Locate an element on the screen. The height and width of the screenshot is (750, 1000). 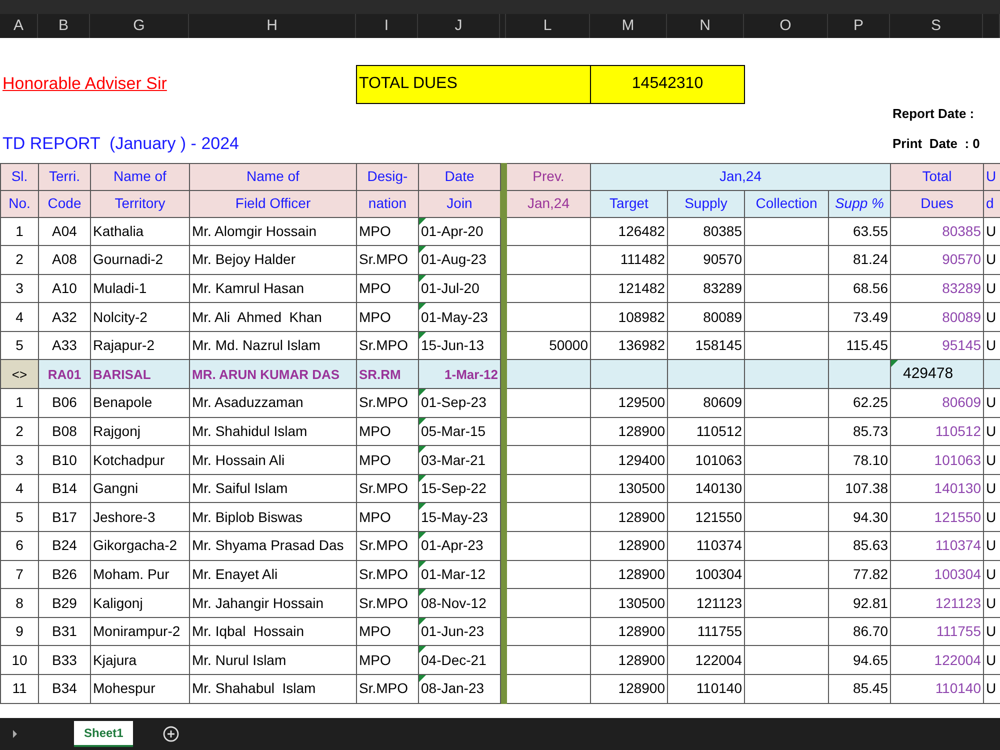
add-sheet-icon is located at coordinates (171, 734).